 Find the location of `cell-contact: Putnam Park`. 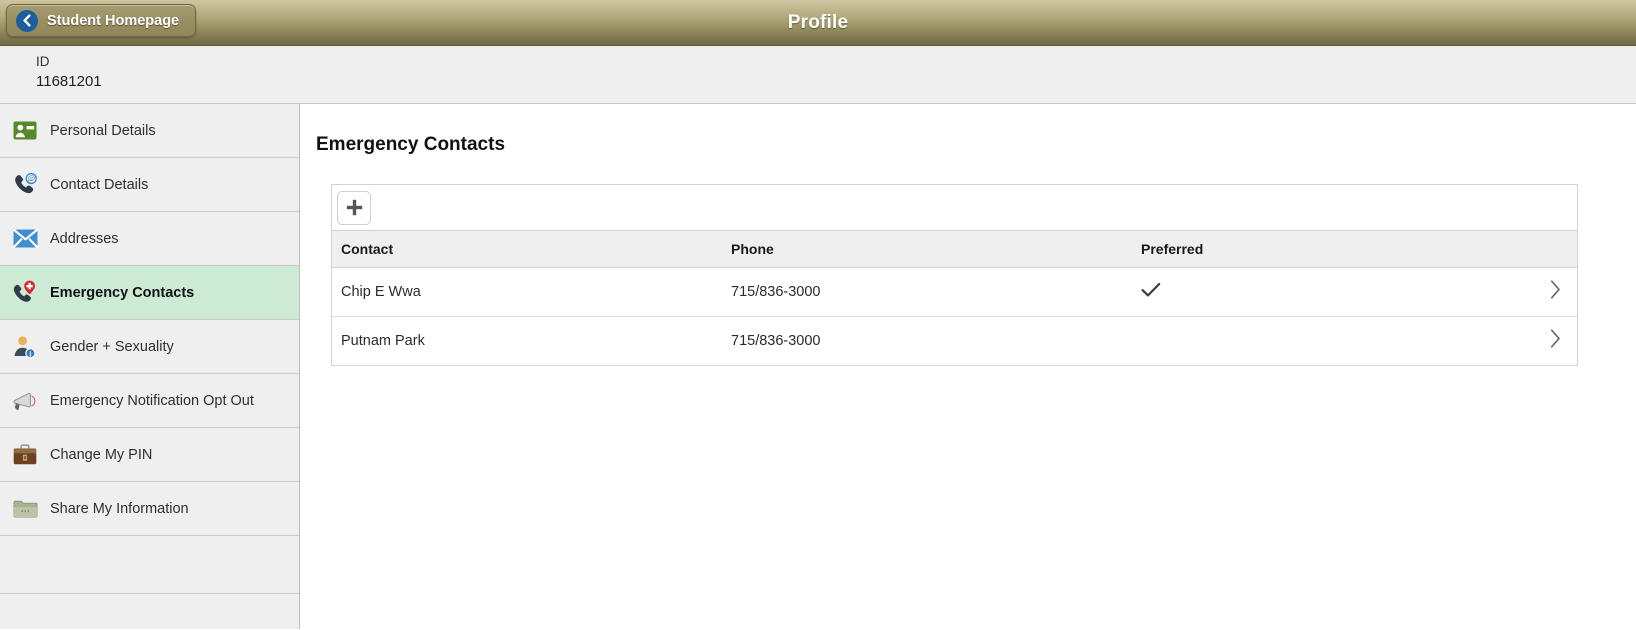

cell-contact: Putnam Park is located at coordinates (527, 340).